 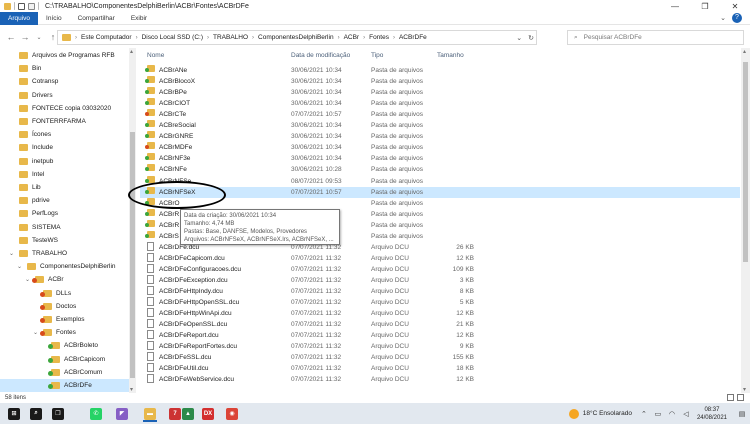 I want to click on minimize-button: —, so click(x=675, y=6).